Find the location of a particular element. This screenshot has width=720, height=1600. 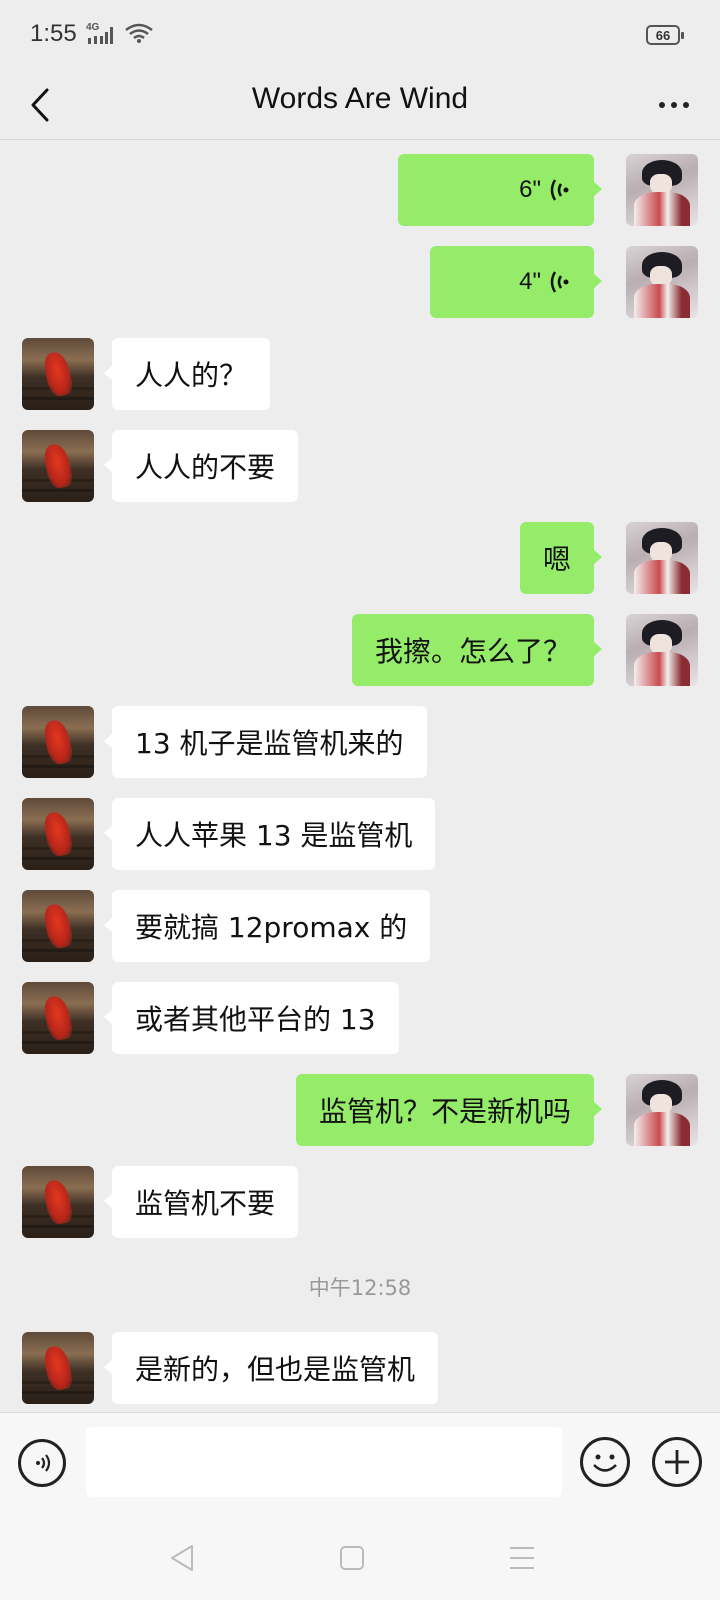

text-message-bubble: 人人的？ is located at coordinates (187, 374).